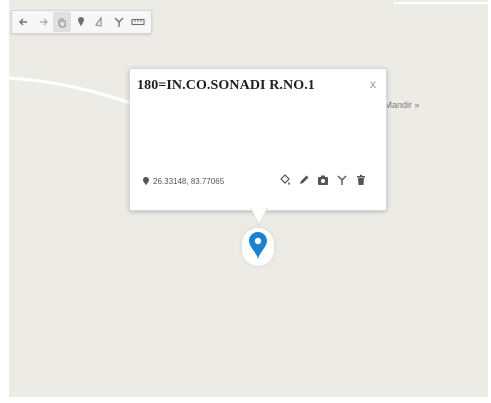 This screenshot has height=403, width=491. I want to click on edit-button, so click(304, 180).